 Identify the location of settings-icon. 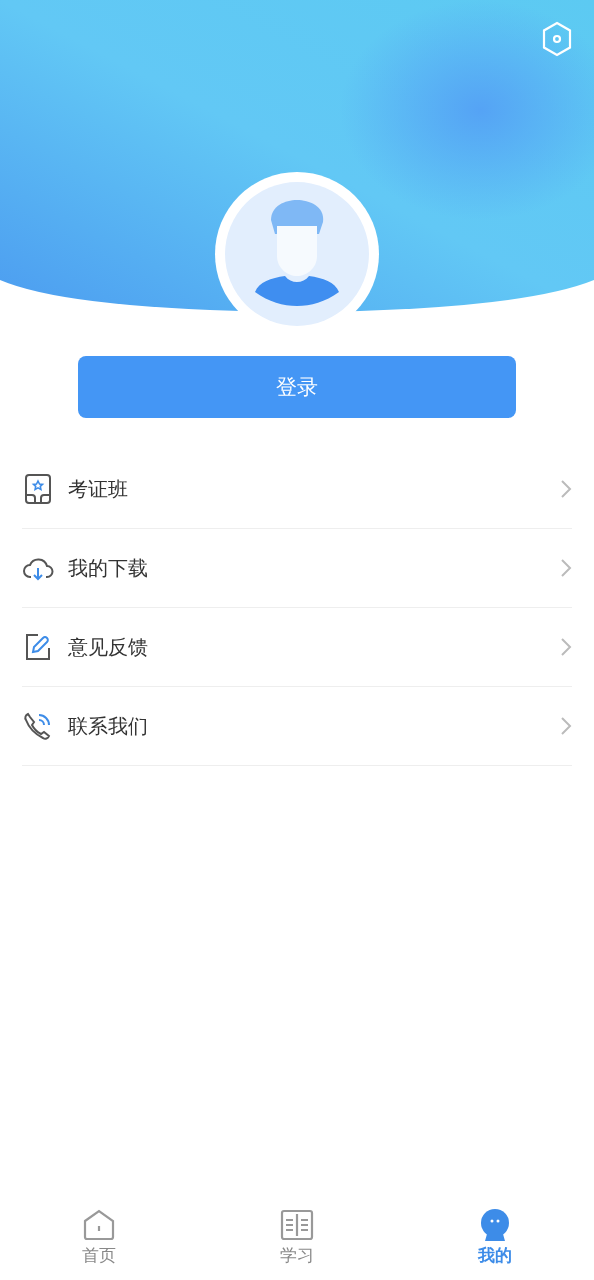
(557, 39).